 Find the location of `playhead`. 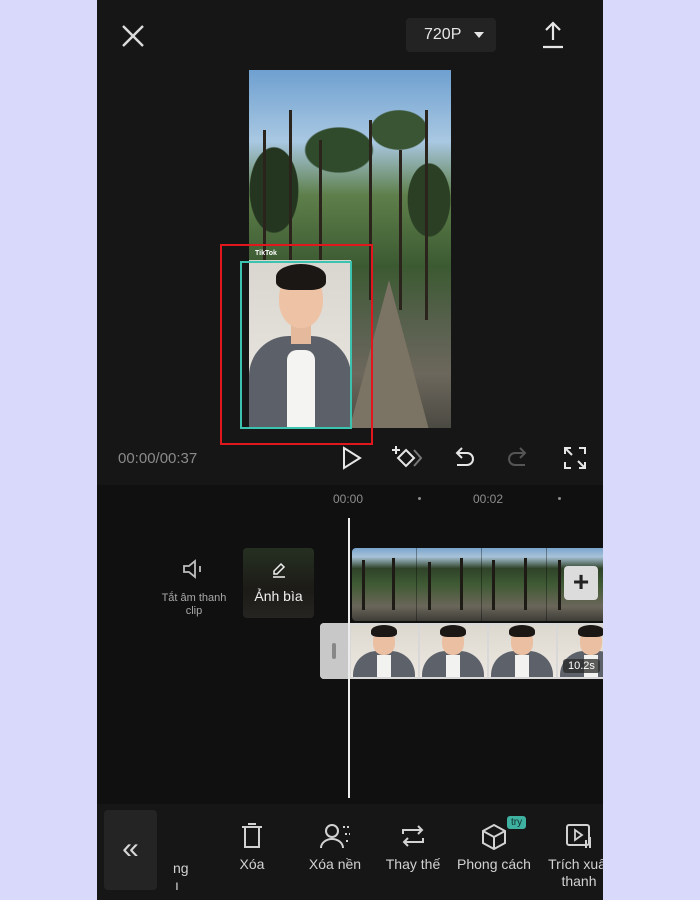

playhead is located at coordinates (349, 658).